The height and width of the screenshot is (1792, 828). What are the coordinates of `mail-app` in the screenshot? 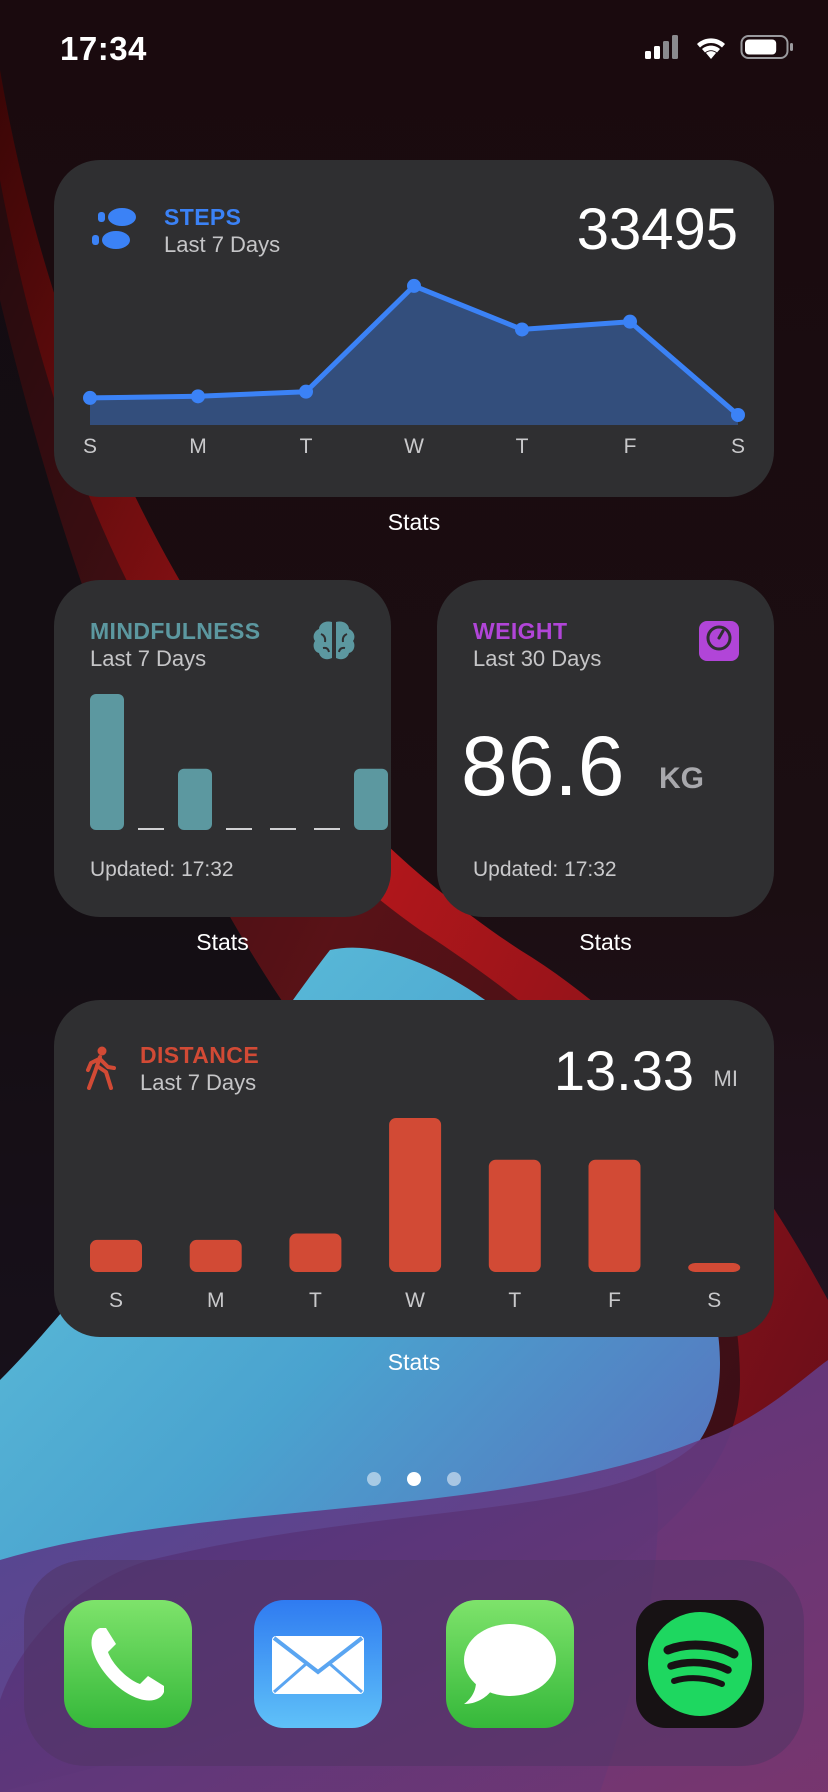 It's located at (318, 1664).